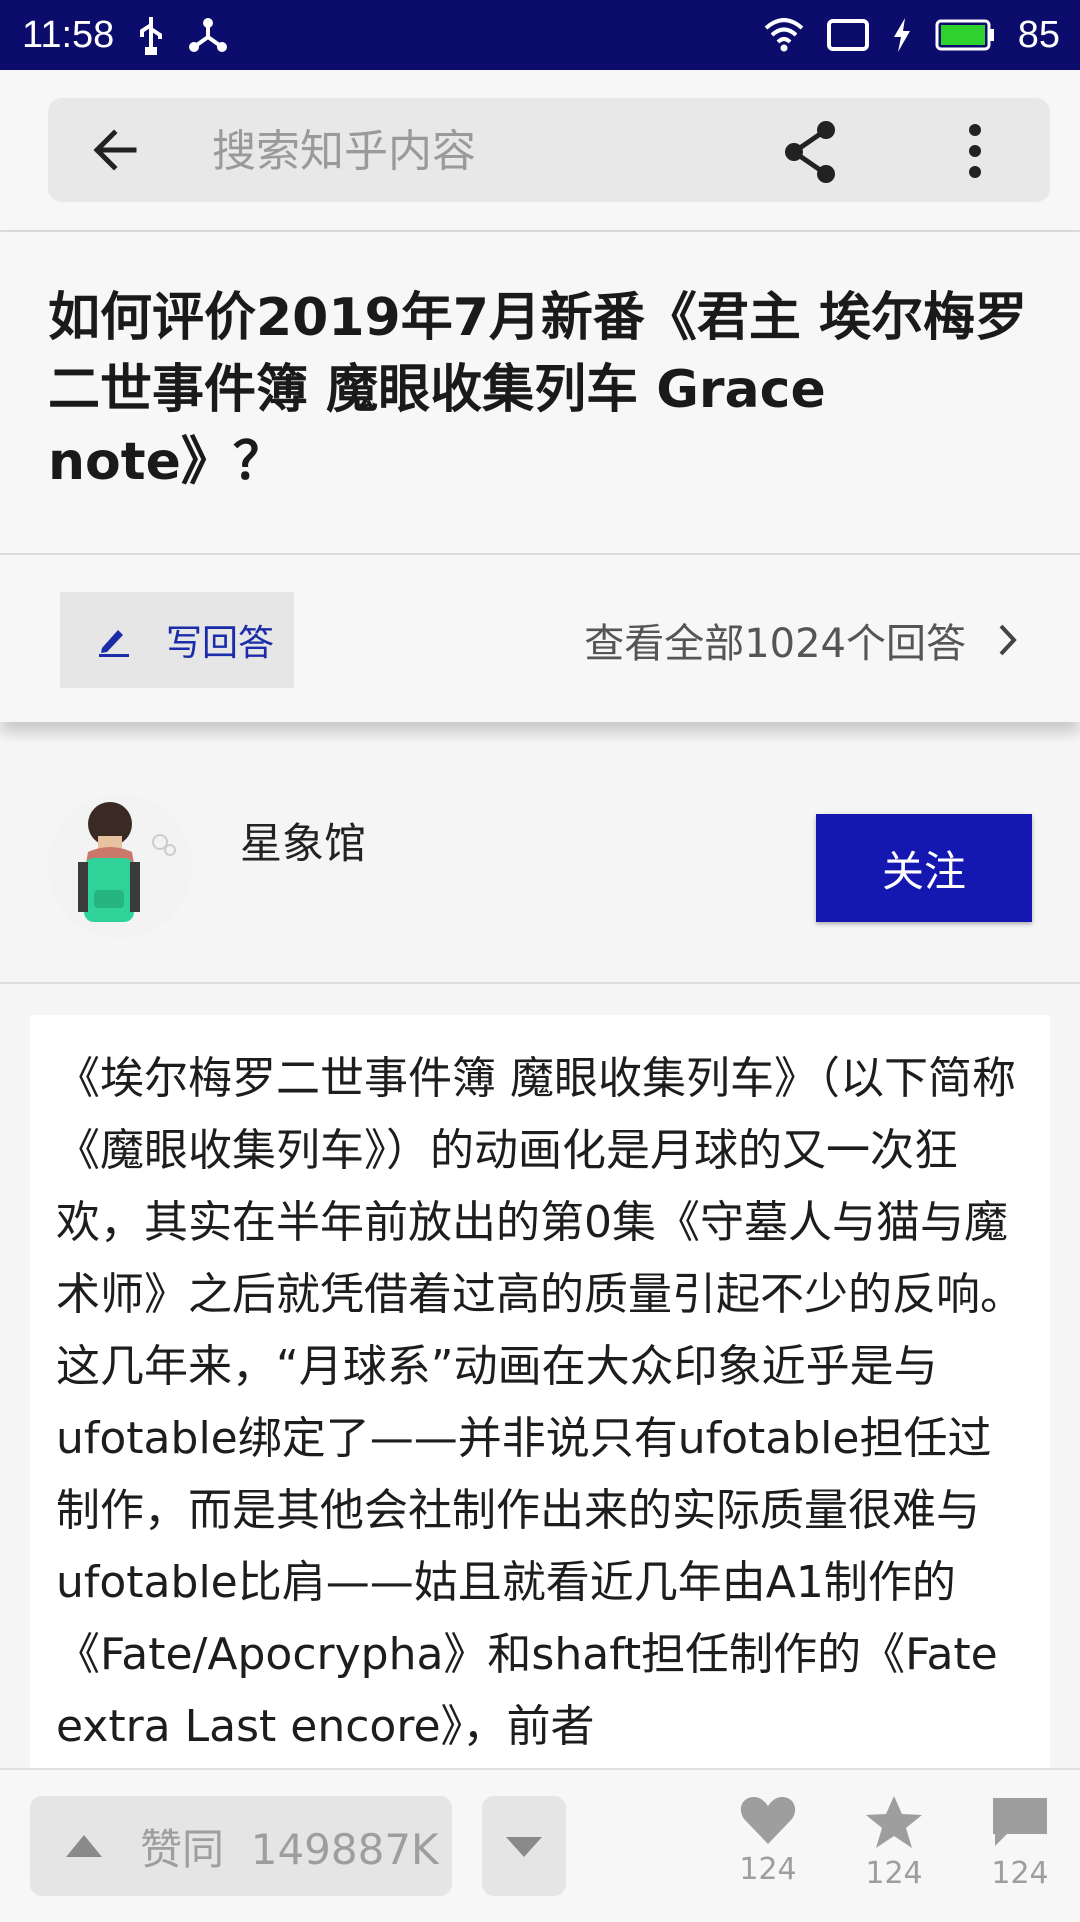 This screenshot has height=1922, width=1080. I want to click on chevron-right-icon, so click(1008, 640).